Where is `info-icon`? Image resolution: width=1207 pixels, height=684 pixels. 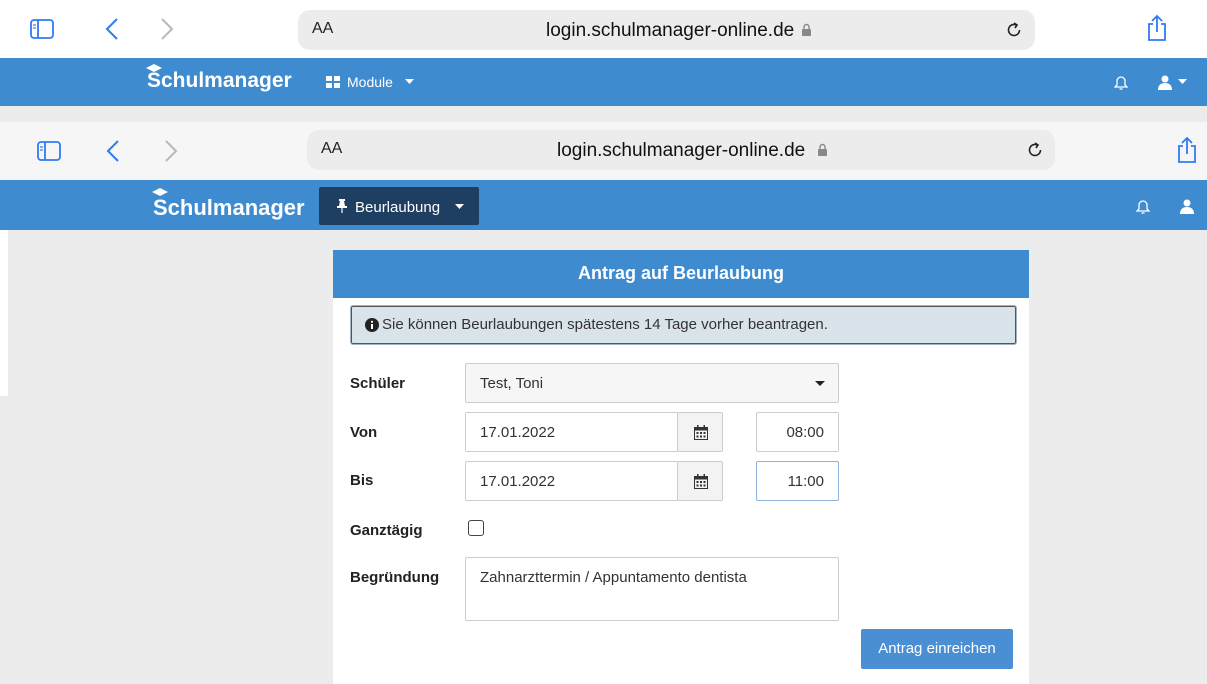 info-icon is located at coordinates (372, 325).